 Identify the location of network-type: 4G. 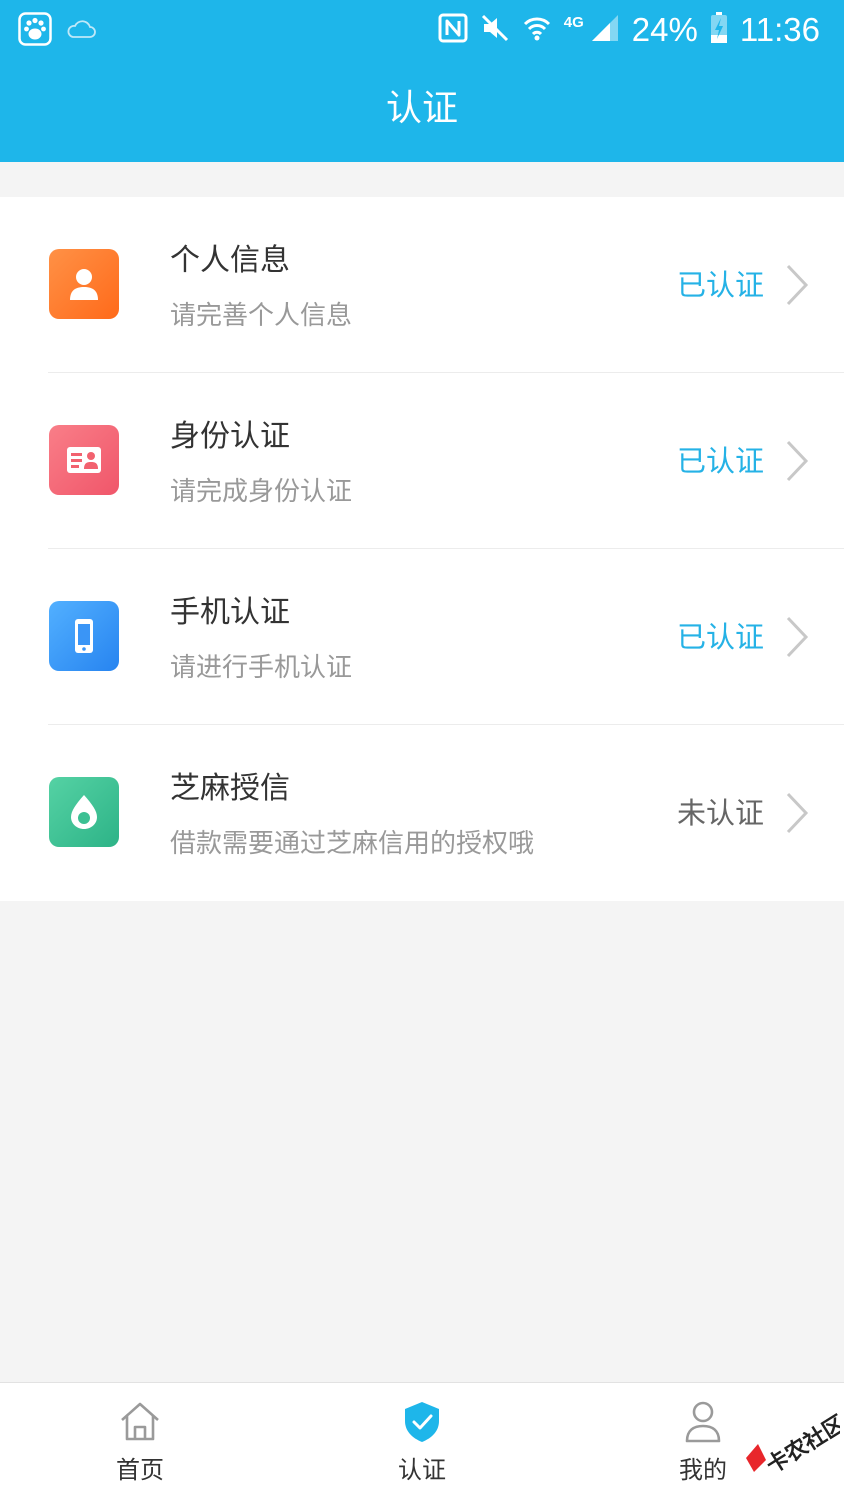
(573, 22).